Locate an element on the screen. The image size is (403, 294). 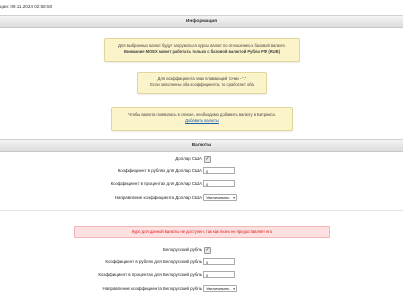
usd-direction-select: Увеличивать ▾ is located at coordinates (220, 197).